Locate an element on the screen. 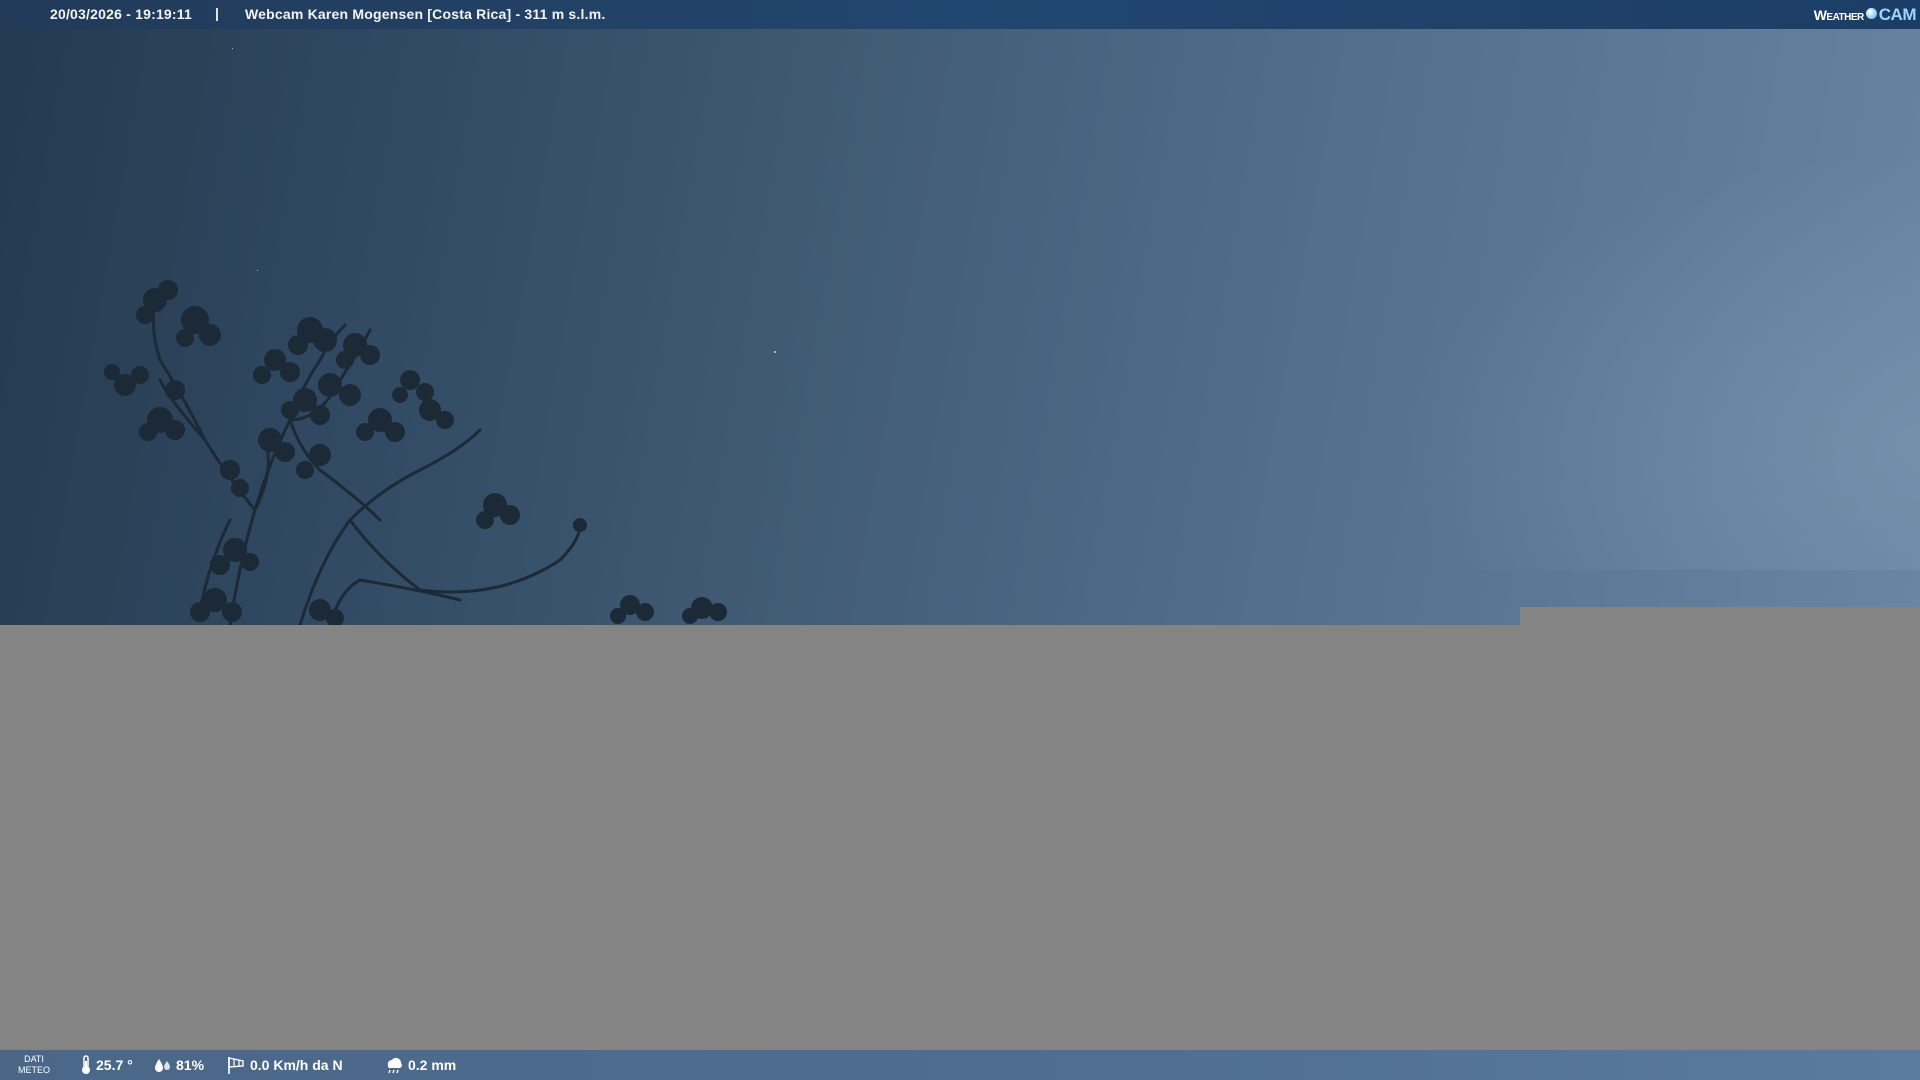  rain-value: 0.2 mm is located at coordinates (432, 1065).